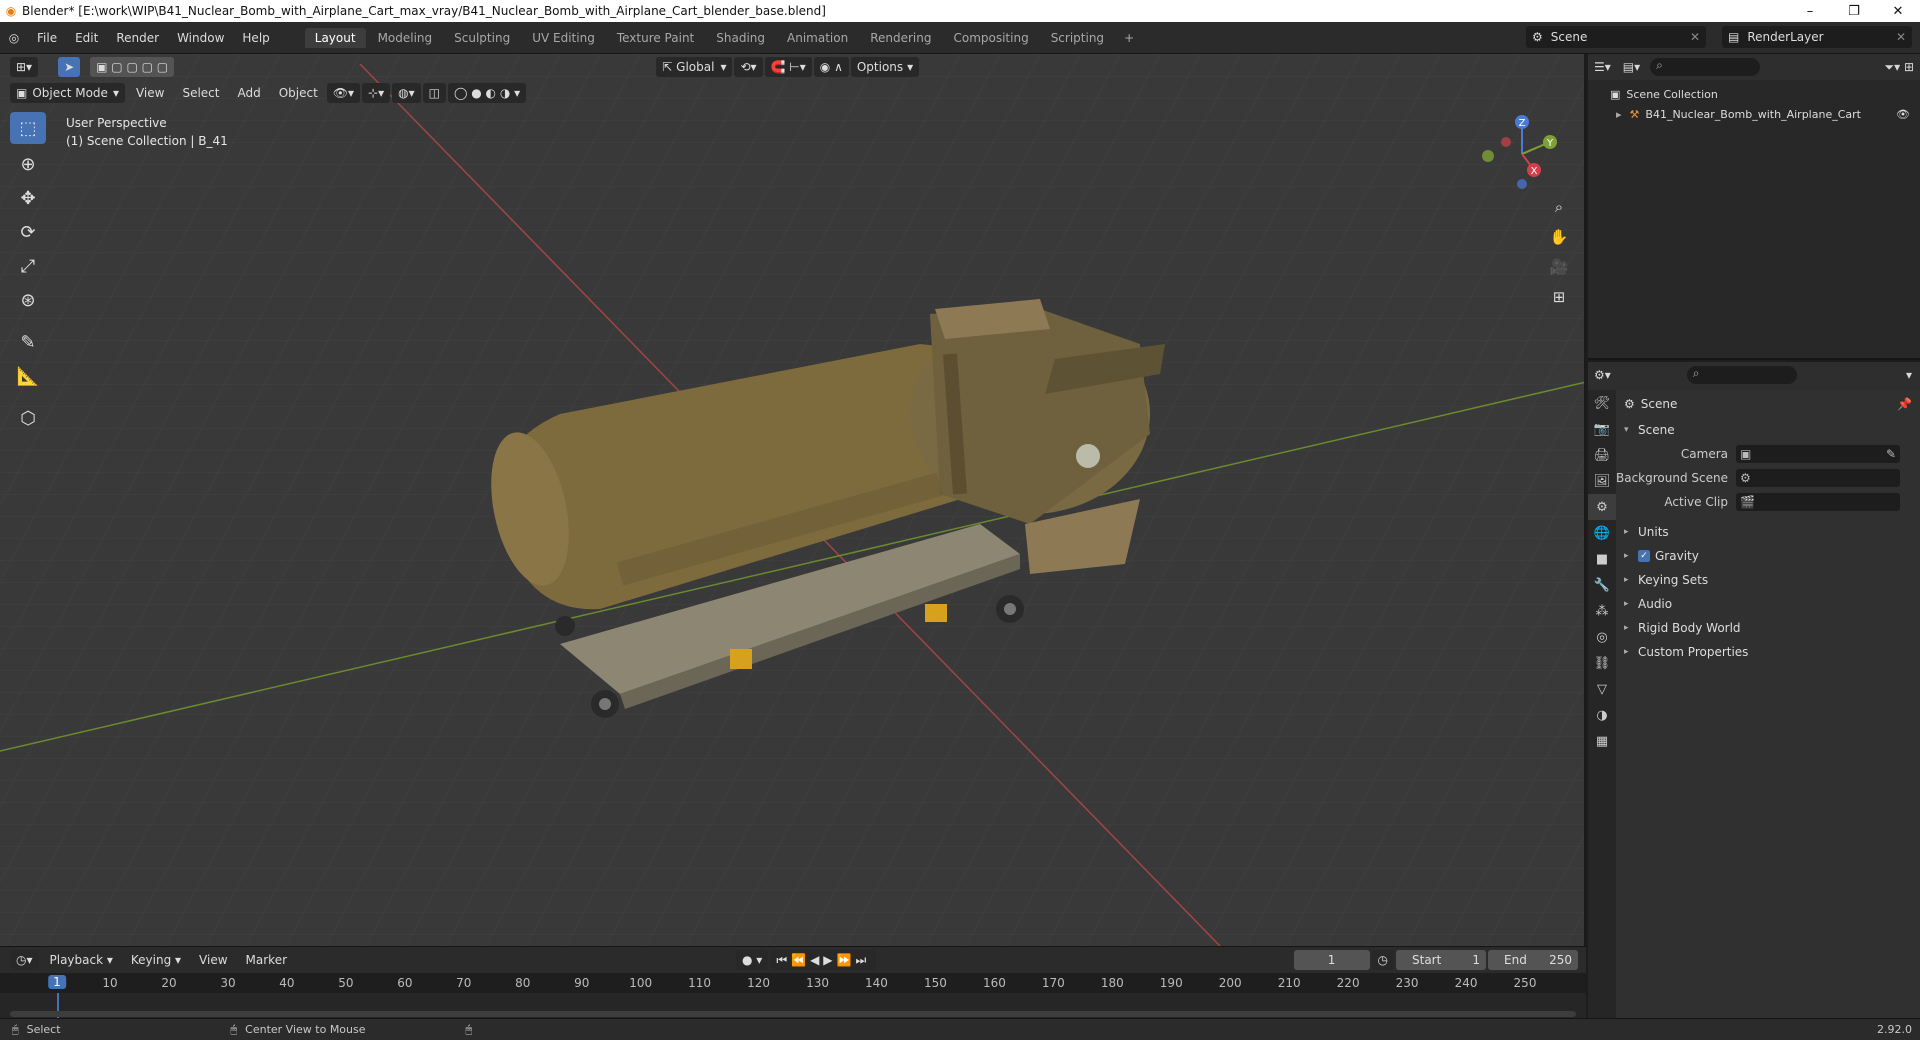 This screenshot has height=1040, width=1920. Describe the element at coordinates (376, 93) in the screenshot. I see `gizmo-icon: ⊹▾` at that location.